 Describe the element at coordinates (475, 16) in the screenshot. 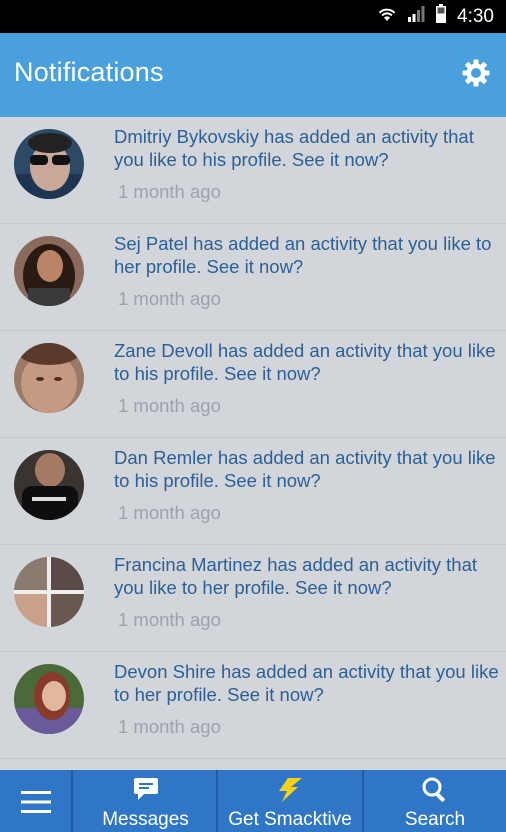

I see `status-time: 4:30` at that location.